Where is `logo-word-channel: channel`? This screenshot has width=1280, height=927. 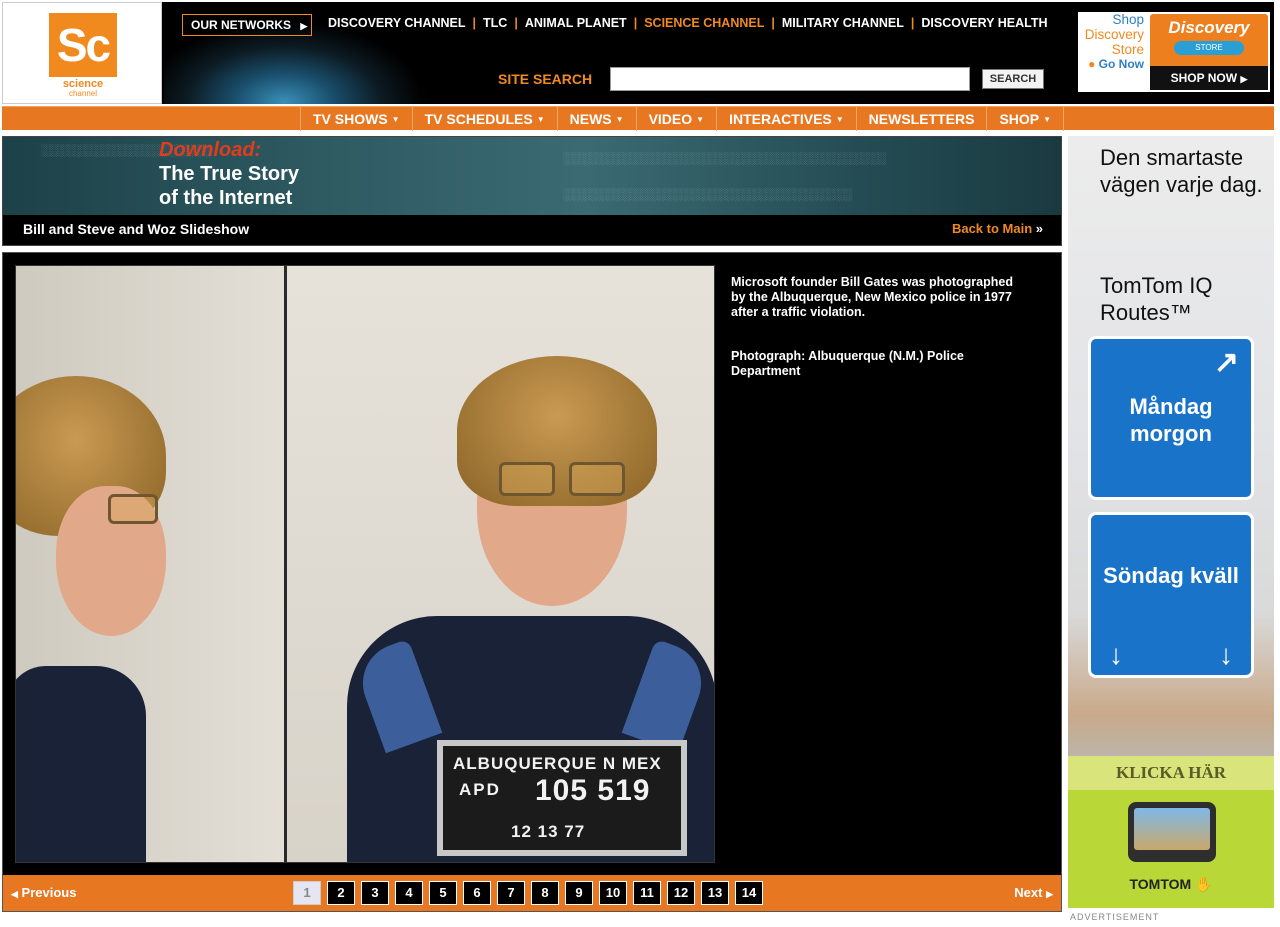
logo-word-channel: channel is located at coordinates (83, 93).